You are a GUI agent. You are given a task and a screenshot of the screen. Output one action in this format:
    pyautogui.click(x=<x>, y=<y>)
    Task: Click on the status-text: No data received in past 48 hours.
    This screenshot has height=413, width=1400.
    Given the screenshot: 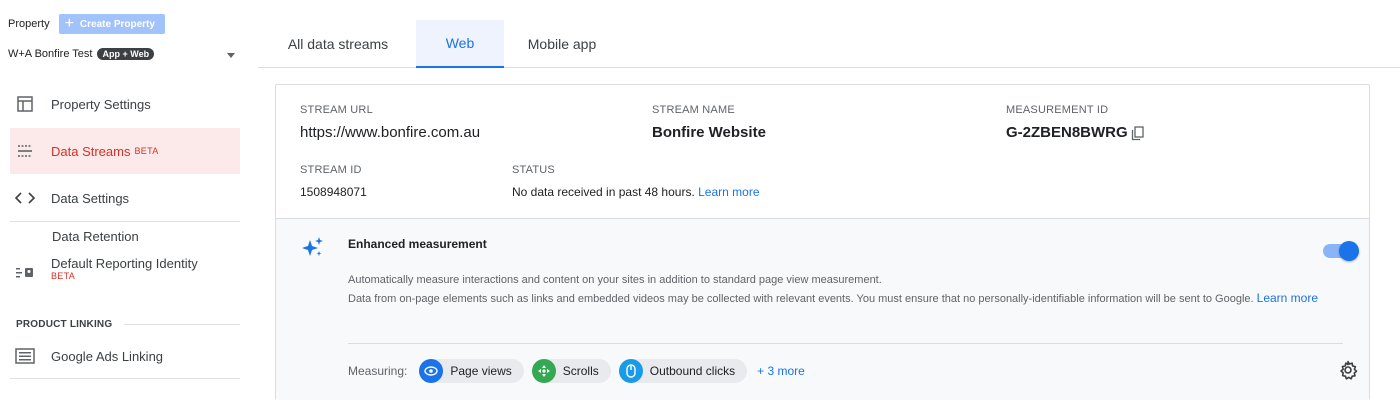 What is the action you would take?
    pyautogui.click(x=603, y=192)
    